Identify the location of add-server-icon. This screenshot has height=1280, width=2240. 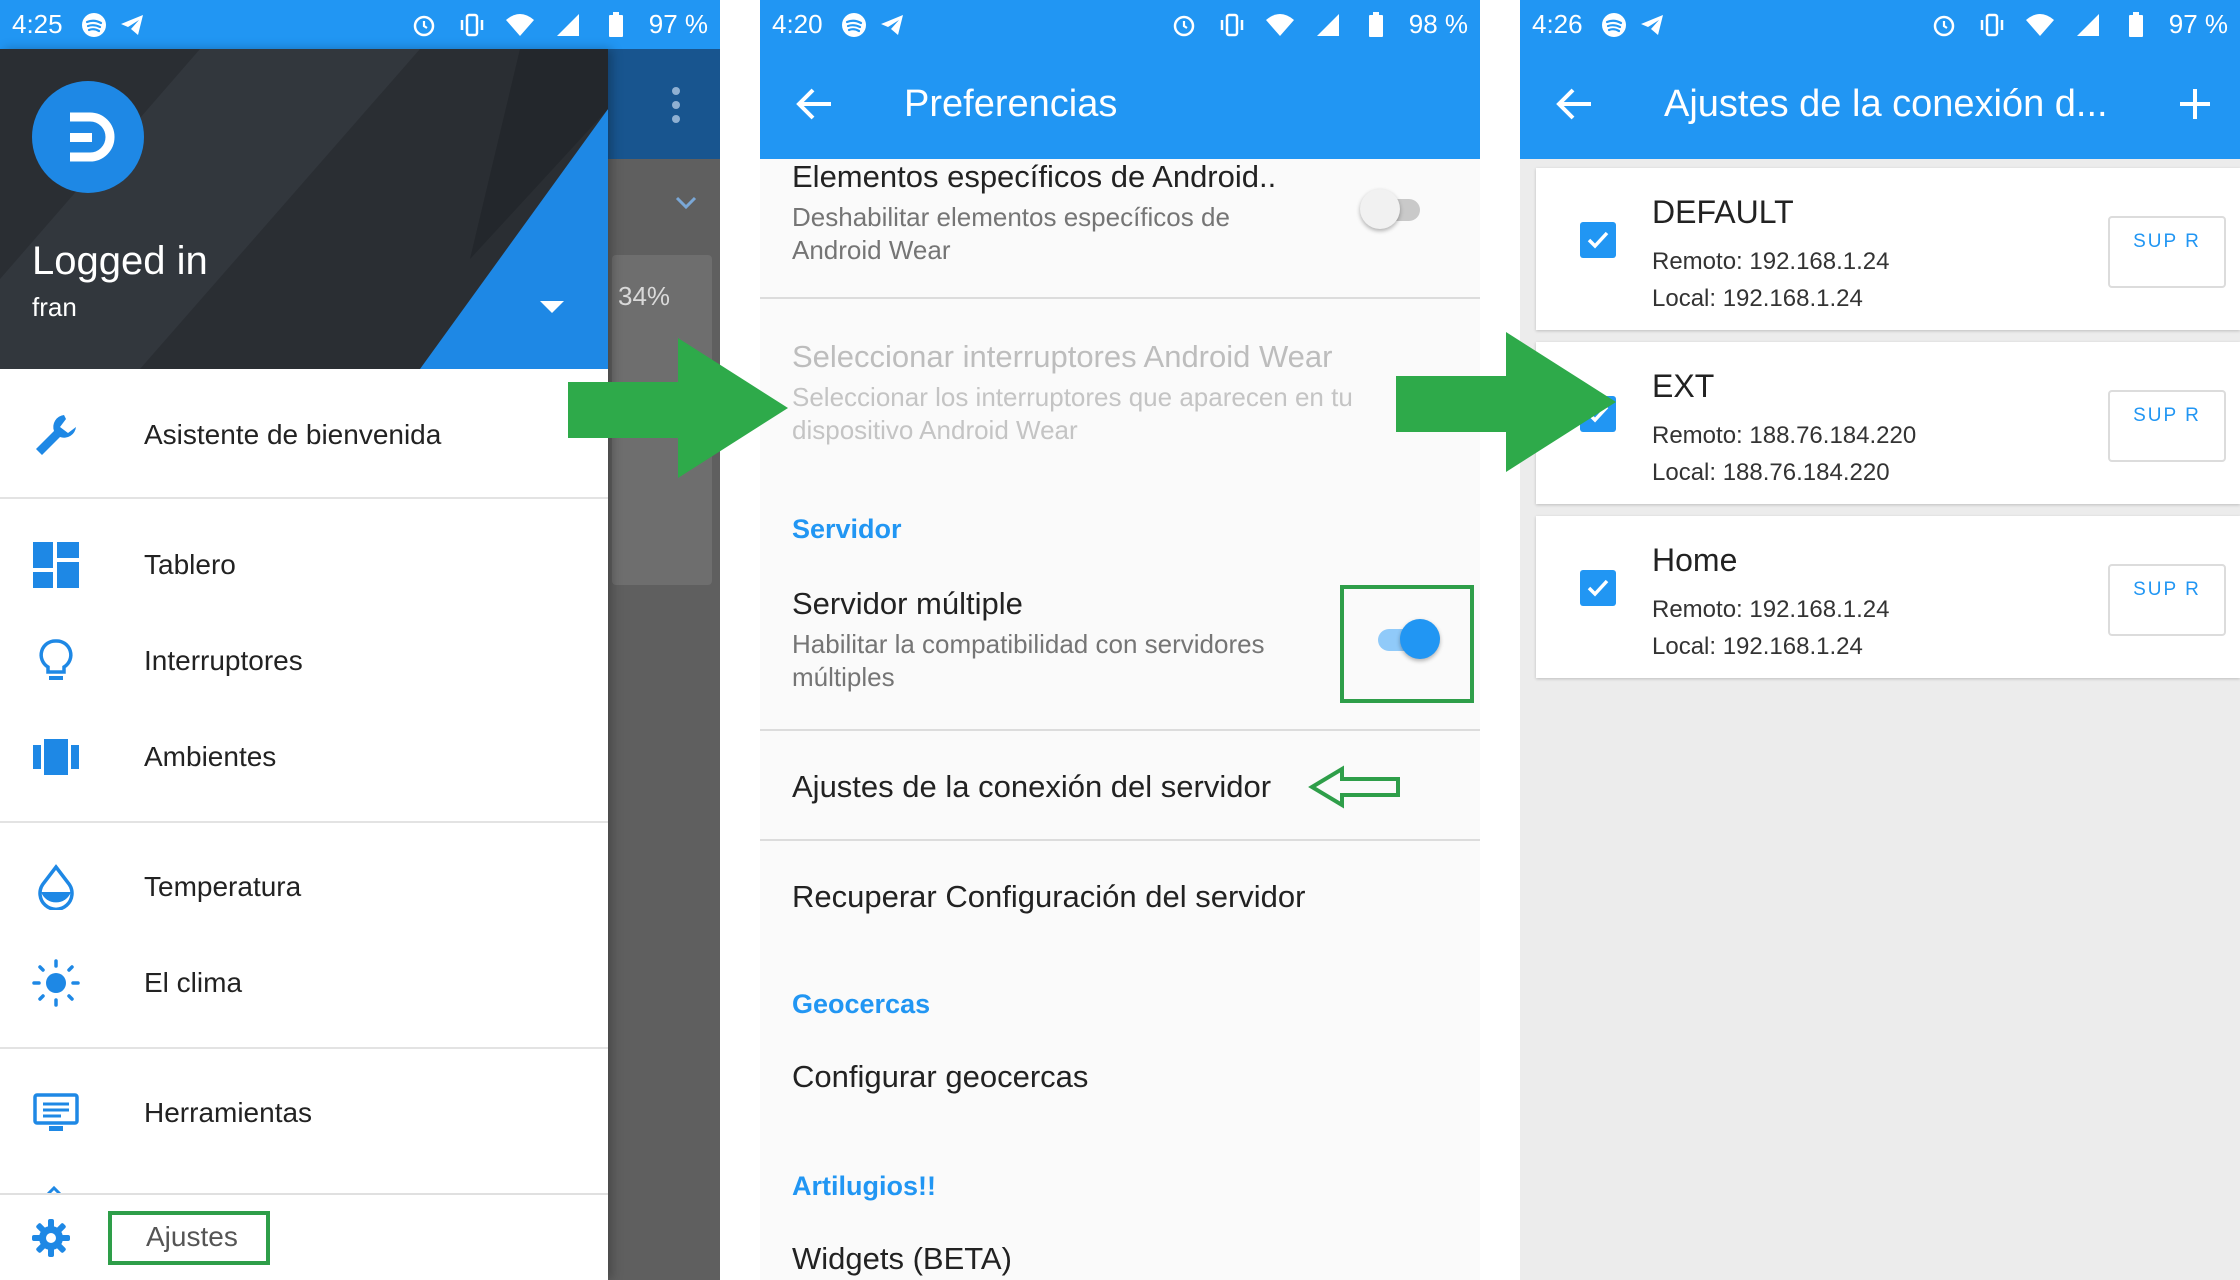
(2195, 104).